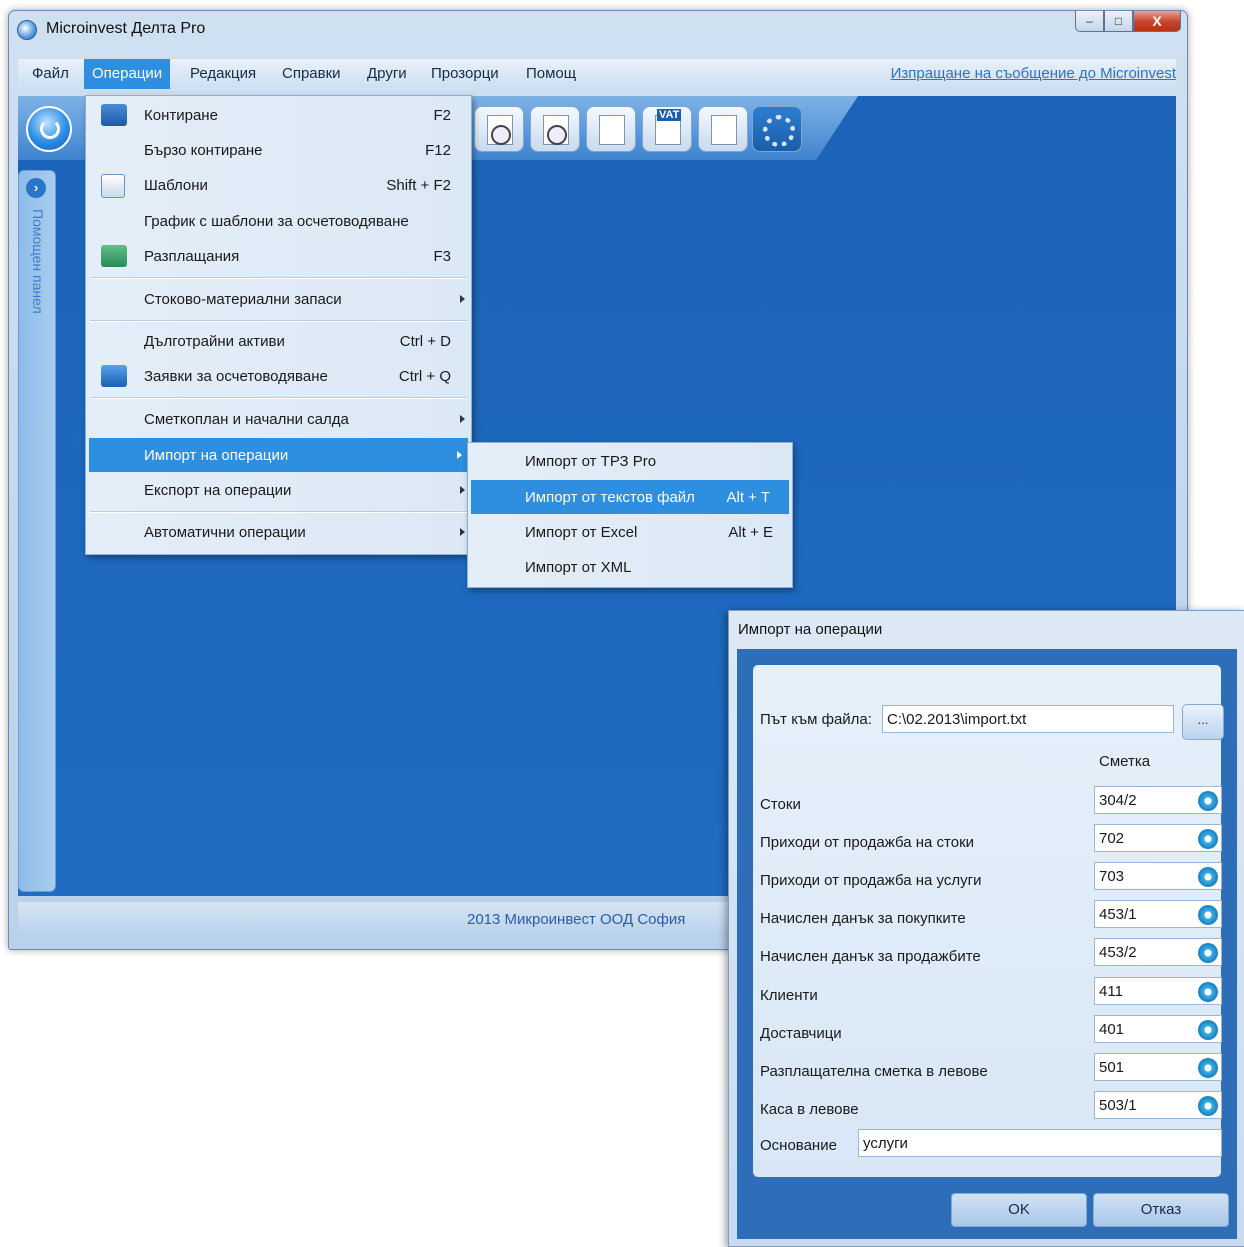  What do you see at coordinates (809, 1109) in the screenshot?
I see `row-label-cash: Каса в левове` at bounding box center [809, 1109].